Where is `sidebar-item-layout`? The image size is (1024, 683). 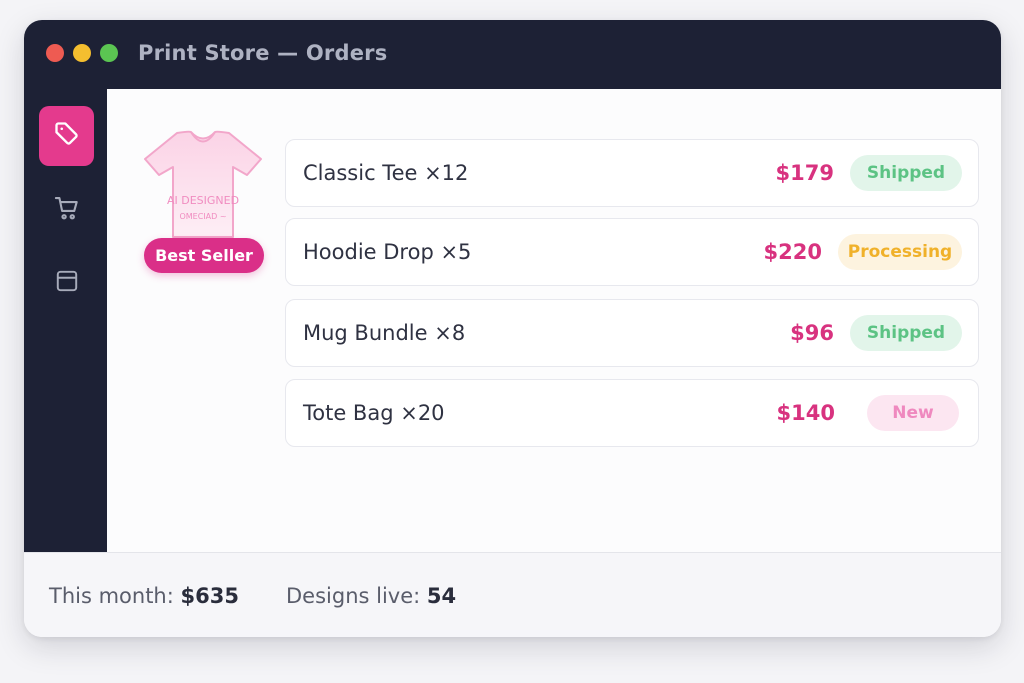
sidebar-item-layout is located at coordinates (66, 283).